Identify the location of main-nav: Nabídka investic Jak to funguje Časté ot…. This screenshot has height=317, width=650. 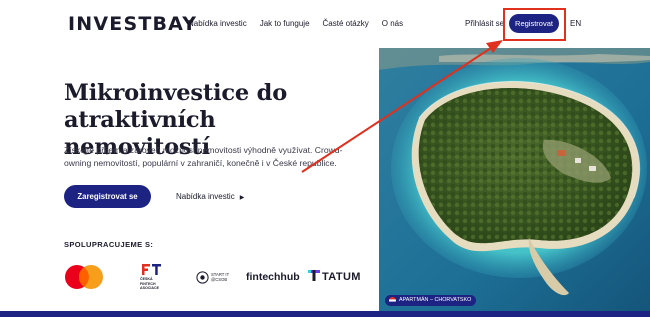
(302, 24).